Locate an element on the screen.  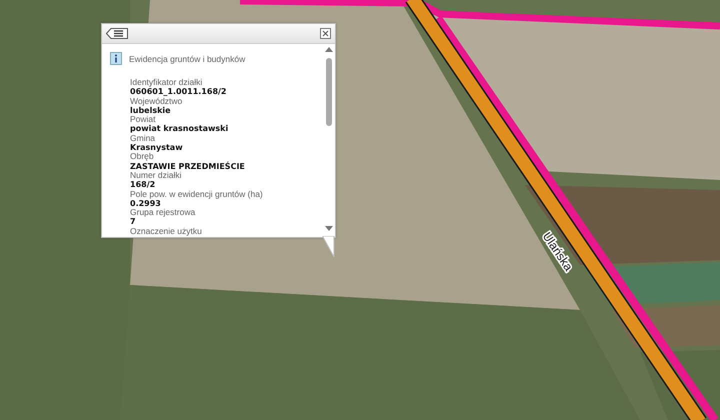
field-label: Województwo is located at coordinates (156, 101).